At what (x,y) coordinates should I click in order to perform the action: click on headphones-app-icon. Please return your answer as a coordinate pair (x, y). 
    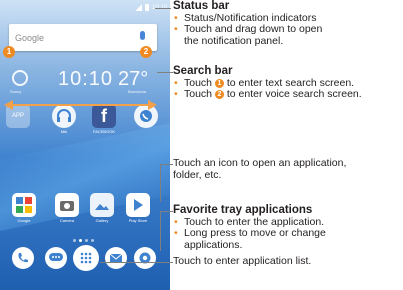
    Looking at the image, I should click on (64, 116).